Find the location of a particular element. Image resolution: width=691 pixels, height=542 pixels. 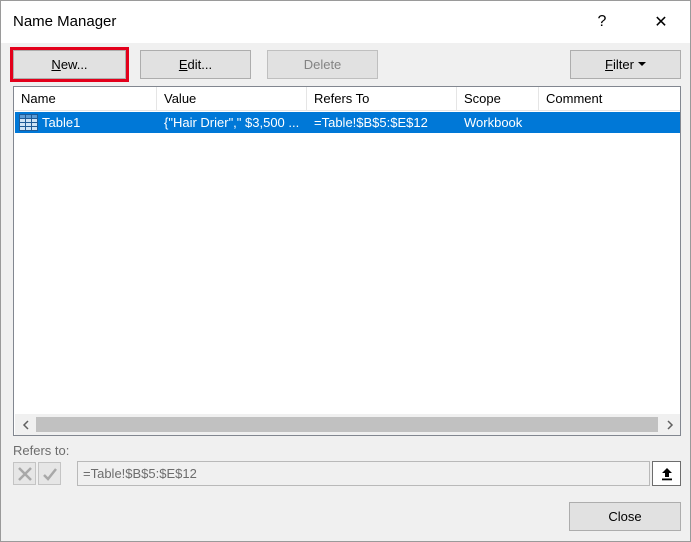

list-header: Name Value Refers To Scope Comment is located at coordinates (347, 99).